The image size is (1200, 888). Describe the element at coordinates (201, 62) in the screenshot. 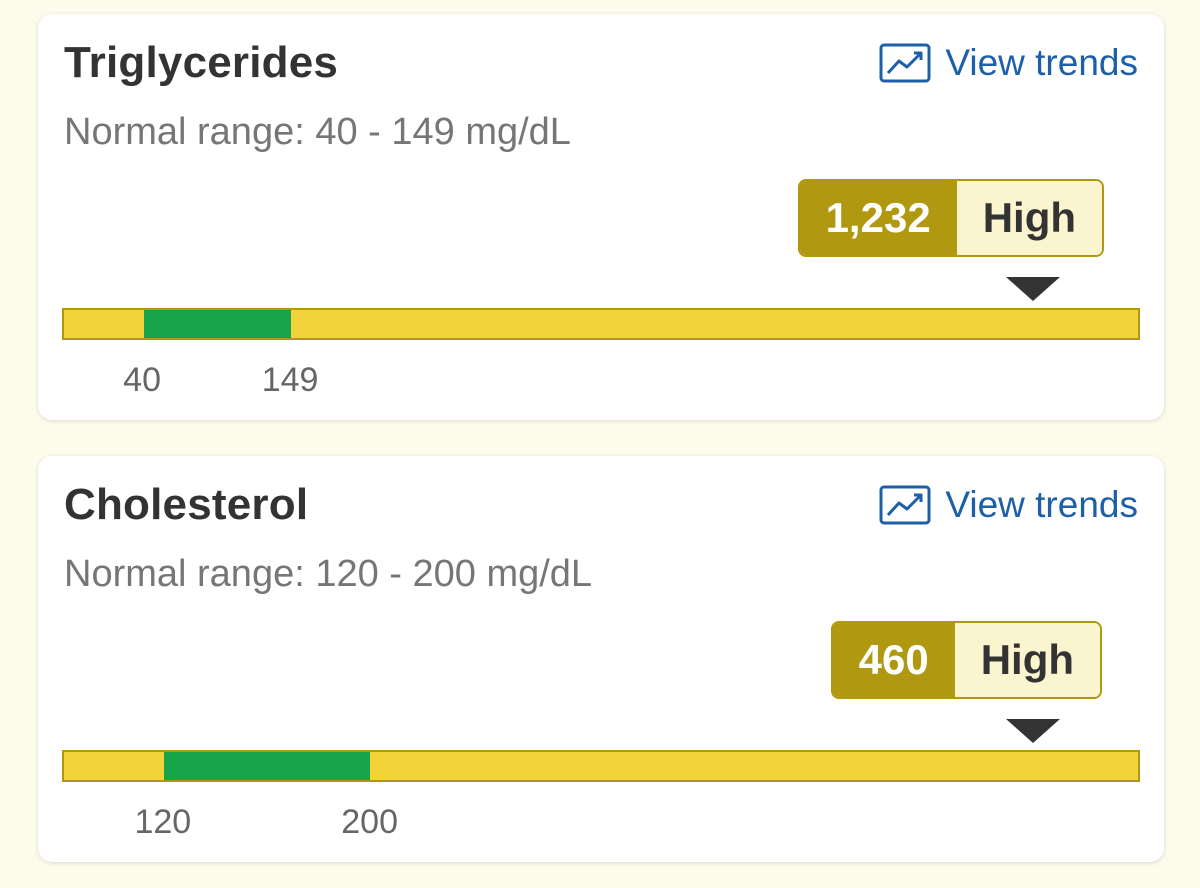

I see `result-title: Triglycerides` at that location.